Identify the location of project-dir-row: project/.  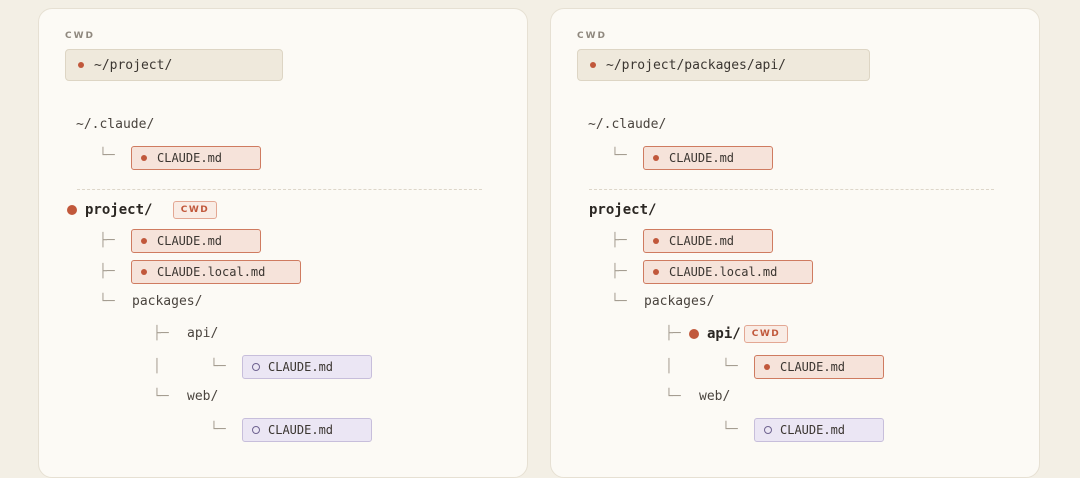
(109, 210).